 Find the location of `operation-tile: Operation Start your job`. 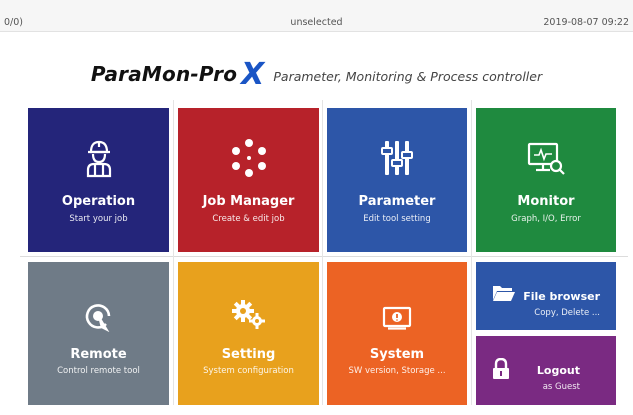

operation-tile: Operation Start your job is located at coordinates (98, 180).